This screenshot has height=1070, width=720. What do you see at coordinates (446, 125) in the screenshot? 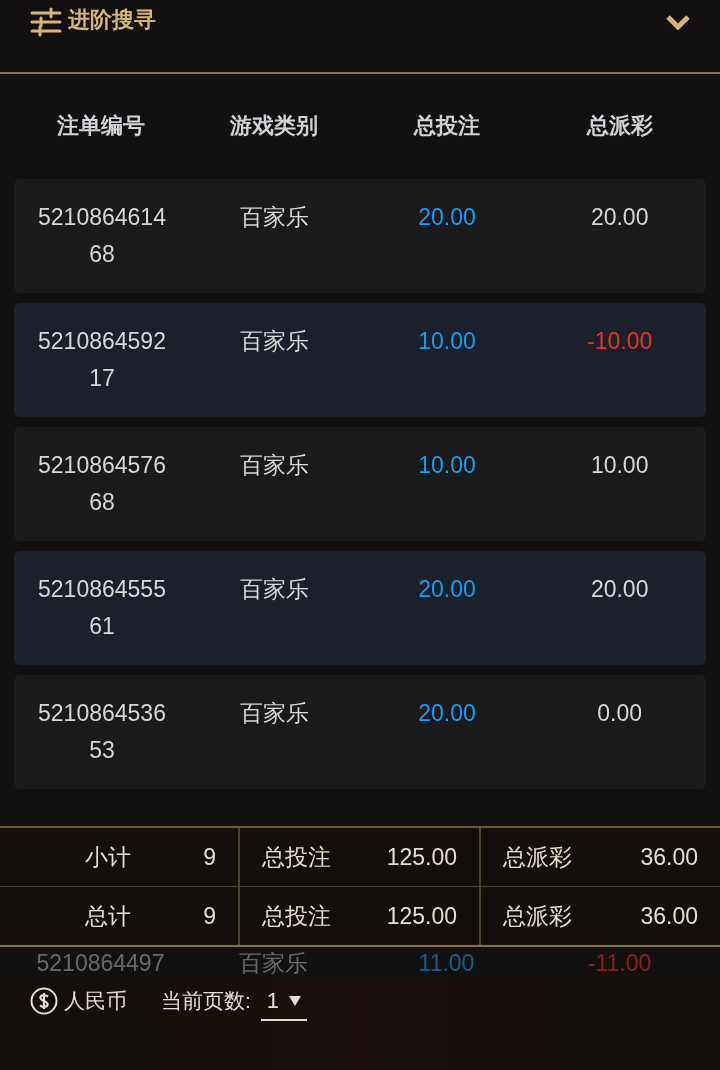
I see `column-header: 总投注` at bounding box center [446, 125].